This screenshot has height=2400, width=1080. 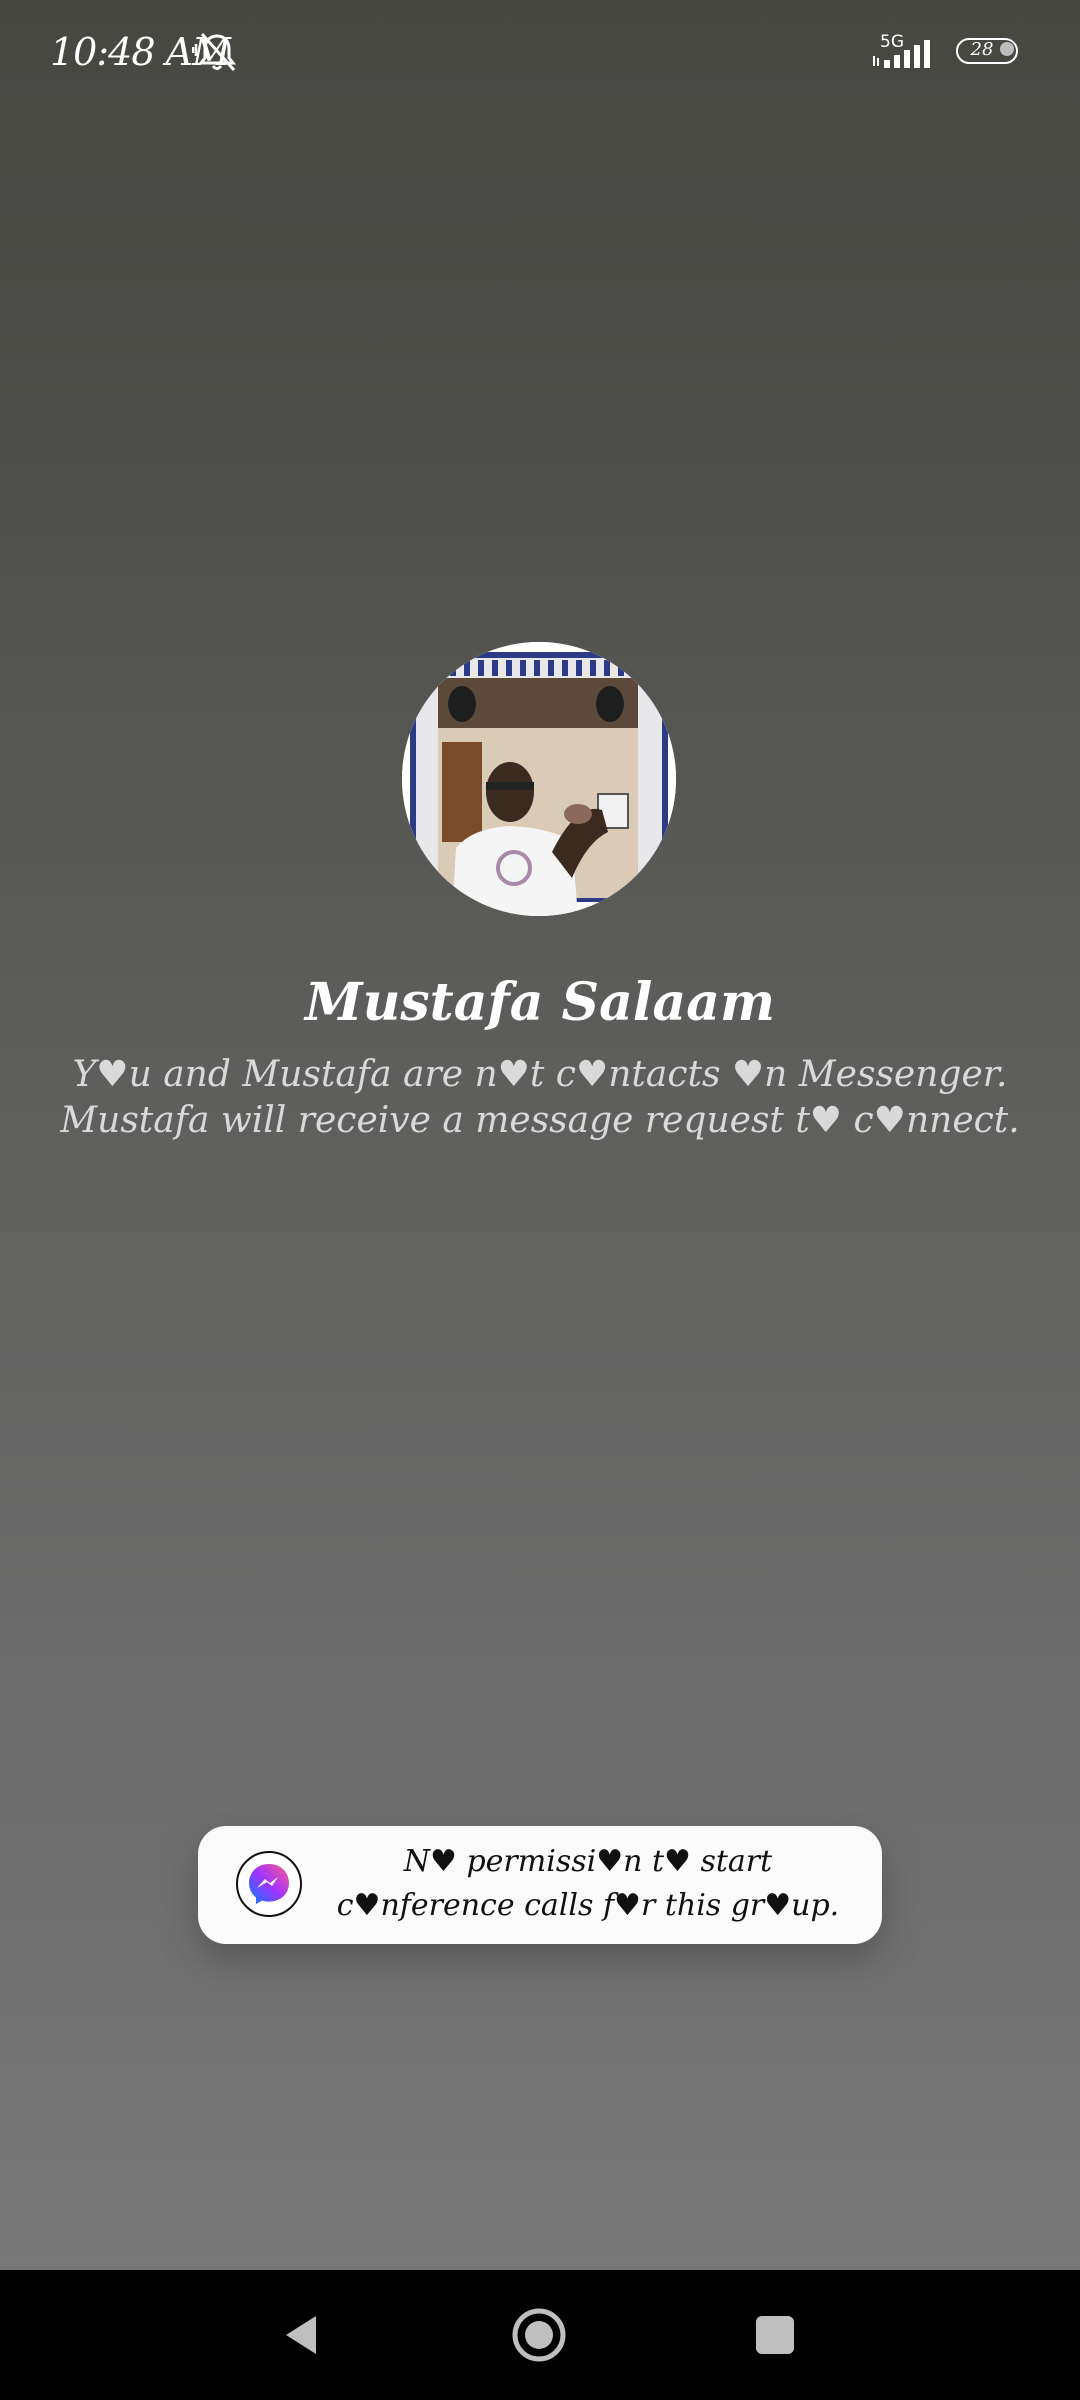 I want to click on recents-icon, so click(x=775, y=2335).